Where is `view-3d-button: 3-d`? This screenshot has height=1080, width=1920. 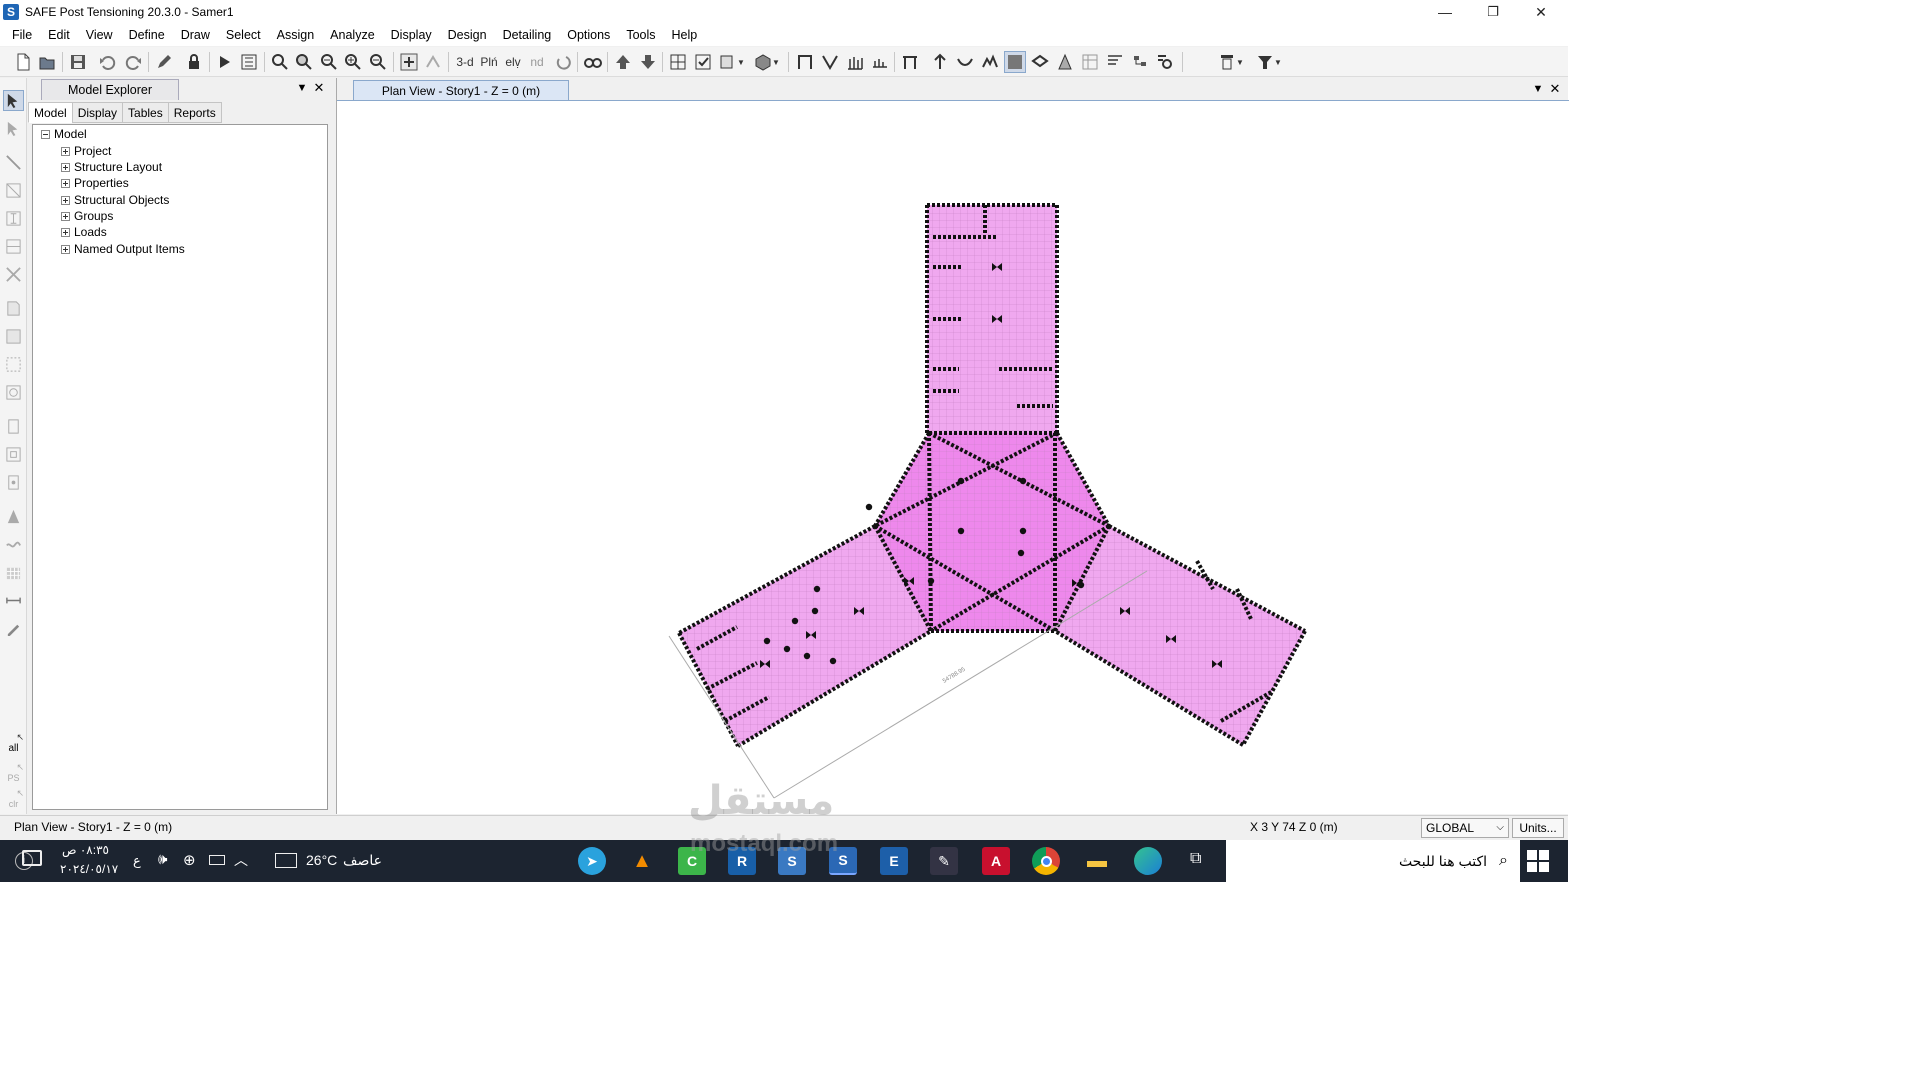
view-3d-button: 3-d is located at coordinates (465, 62).